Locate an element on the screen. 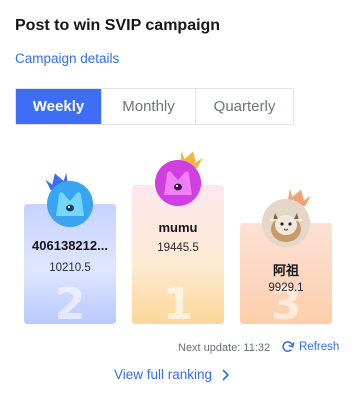 The height and width of the screenshot is (399, 352). cat-photo-icon is located at coordinates (286, 223).